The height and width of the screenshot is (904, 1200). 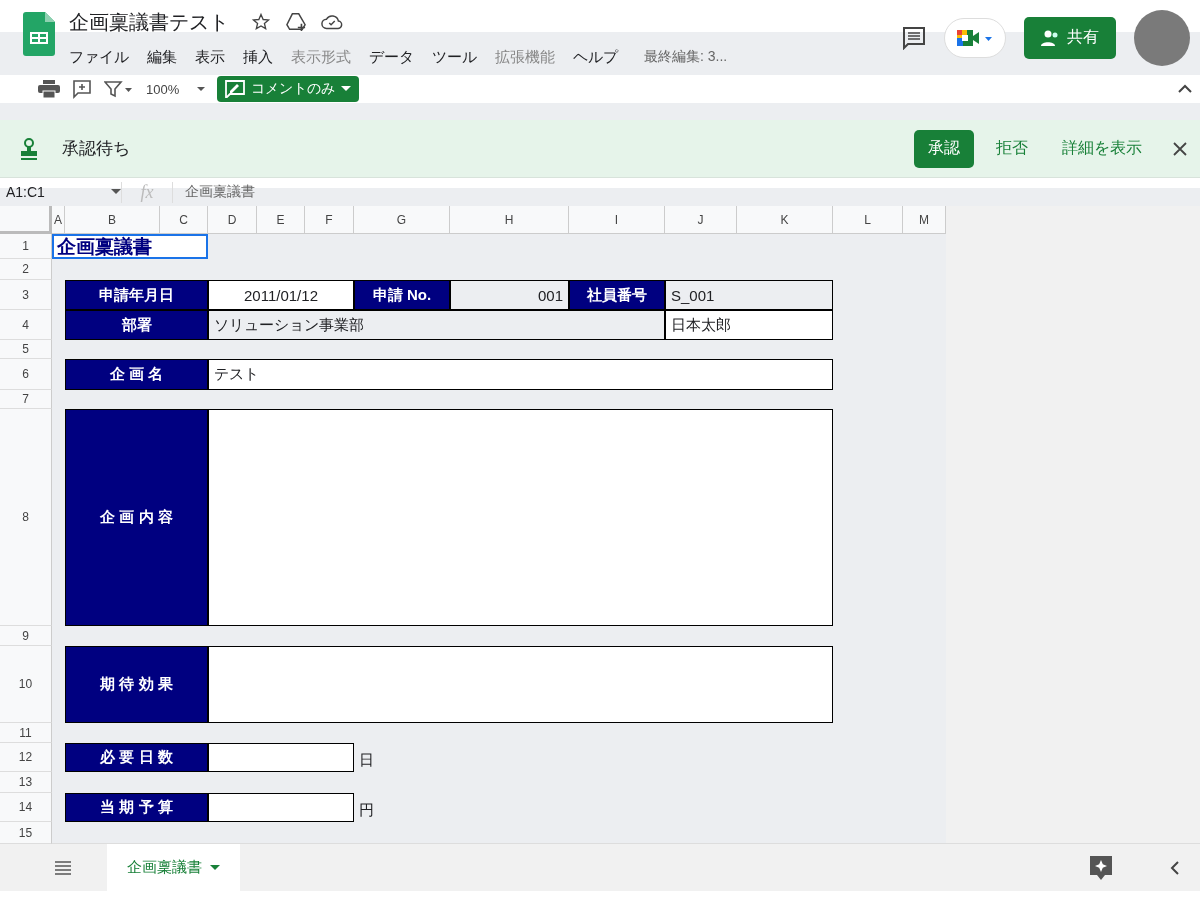 What do you see at coordinates (749, 325) in the screenshot?
I see `table-cell: 日本太郎` at bounding box center [749, 325].